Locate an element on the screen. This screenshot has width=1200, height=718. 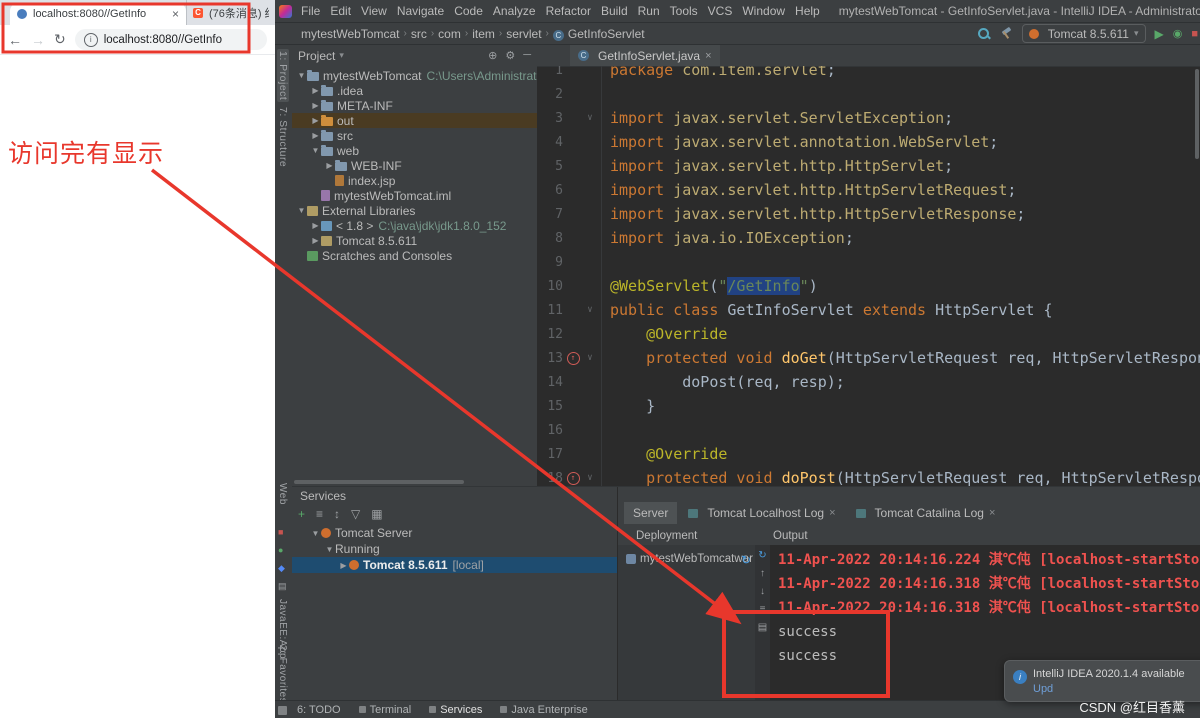
horizontal-scrollbar is located at coordinates (379, 482).